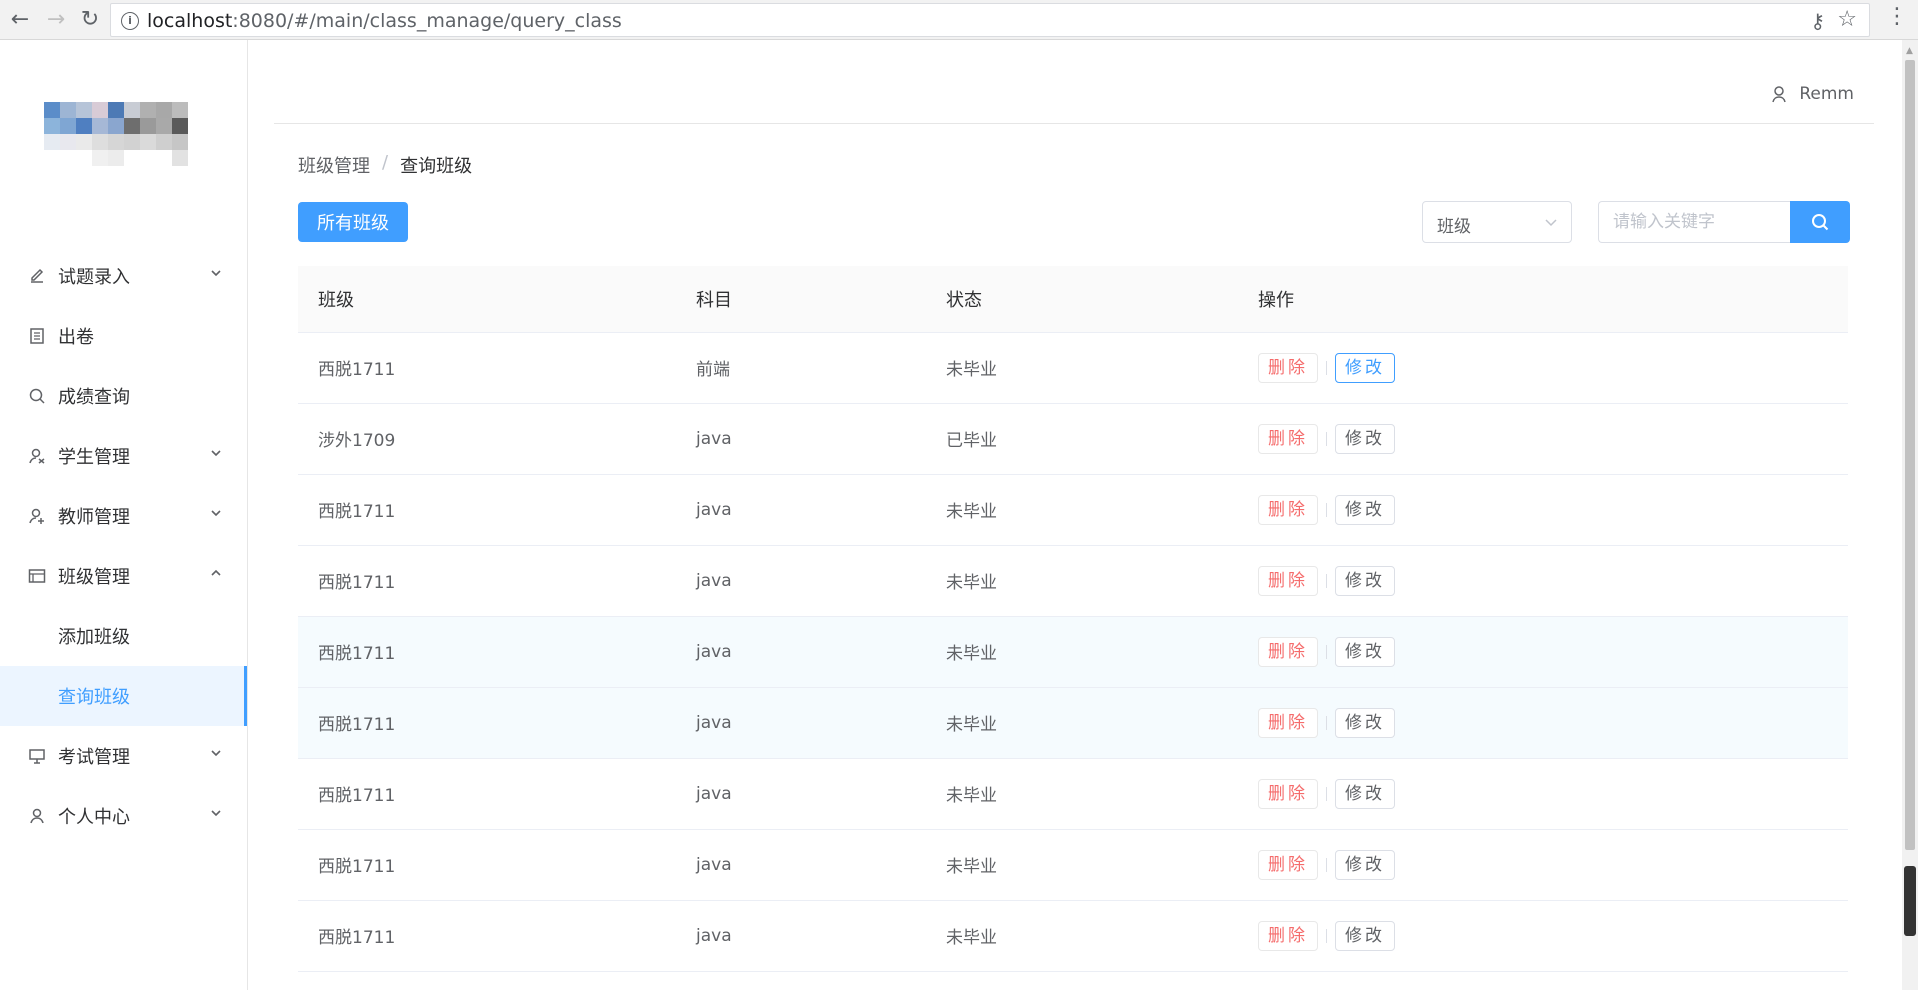 The image size is (1918, 990). I want to click on table-header-row: 班级 科目 状态 操作, so click(1073, 299).